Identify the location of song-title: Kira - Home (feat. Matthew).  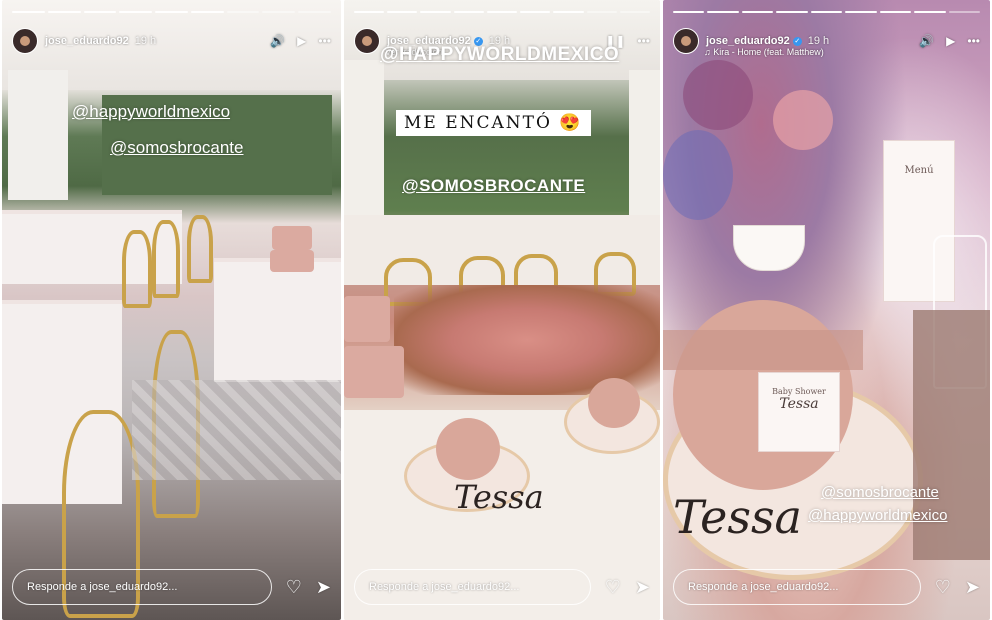
(768, 52).